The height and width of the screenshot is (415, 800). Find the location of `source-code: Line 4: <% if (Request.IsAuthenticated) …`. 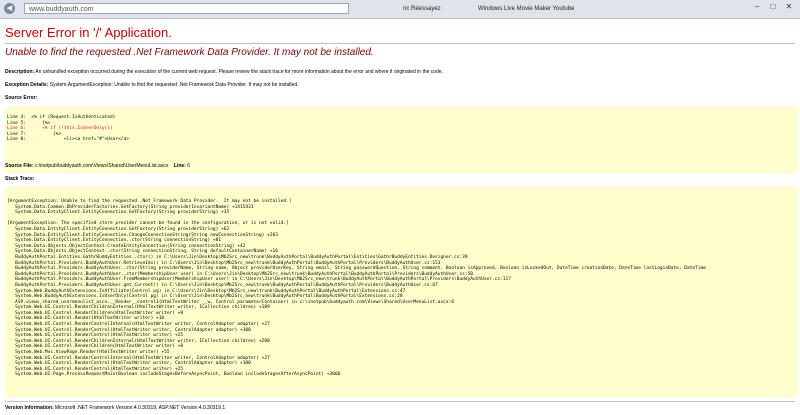

source-code: Line 4: <% if (Request.IsAuthenticated) … is located at coordinates (401, 125).